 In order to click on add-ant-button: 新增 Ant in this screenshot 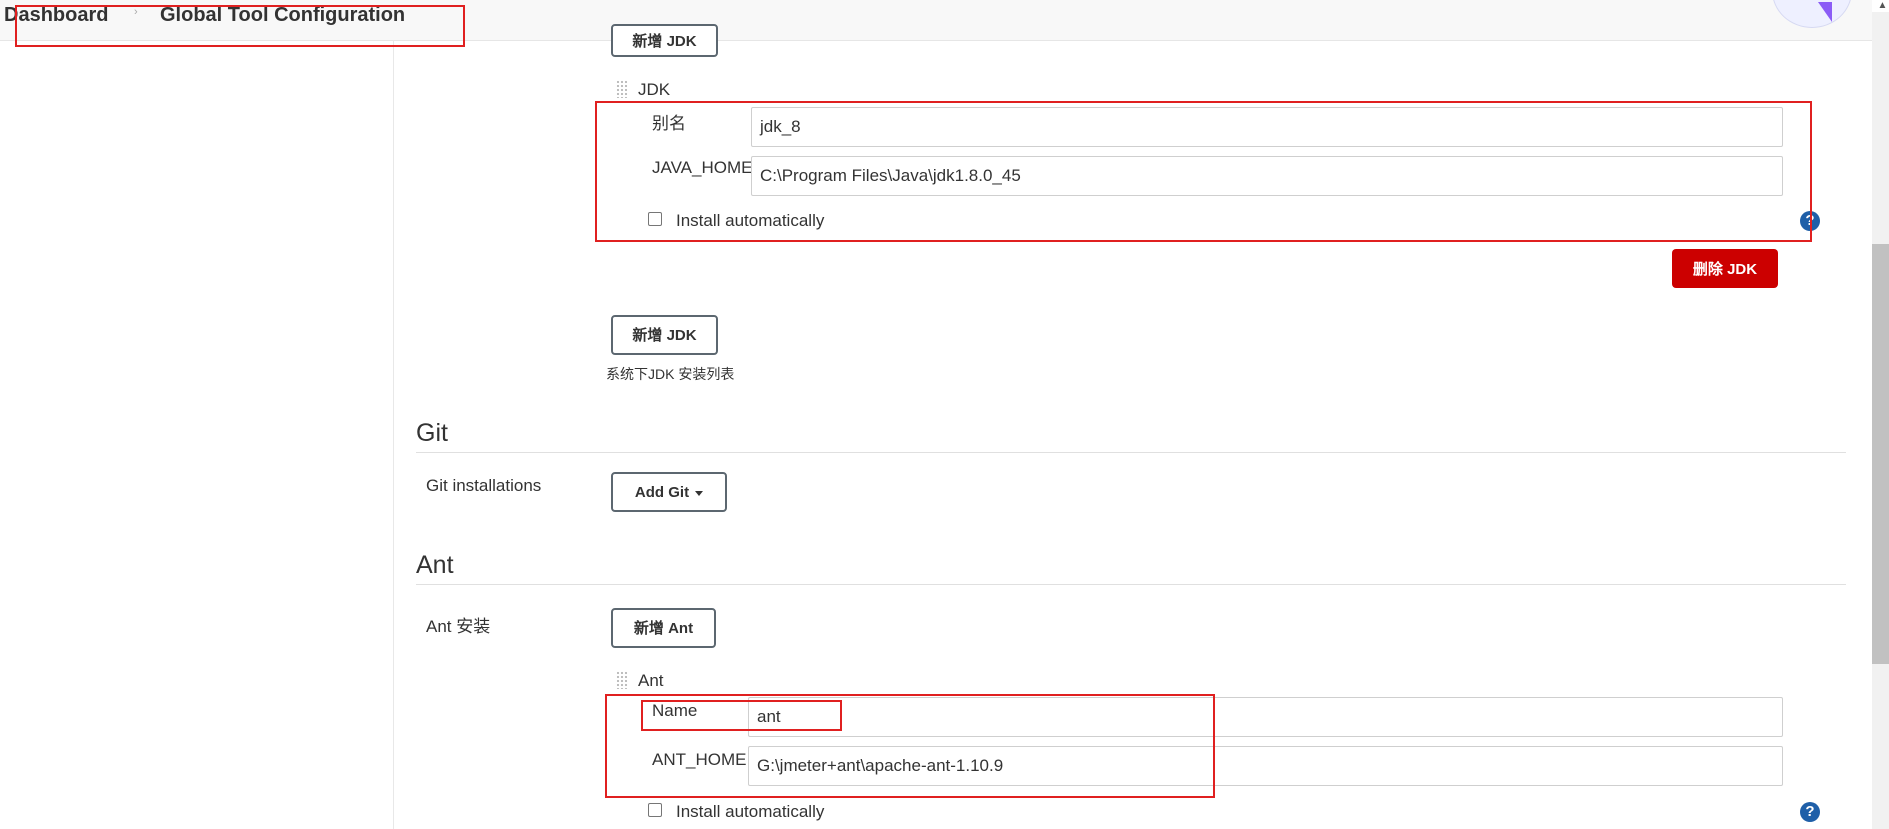, I will do `click(663, 628)`.